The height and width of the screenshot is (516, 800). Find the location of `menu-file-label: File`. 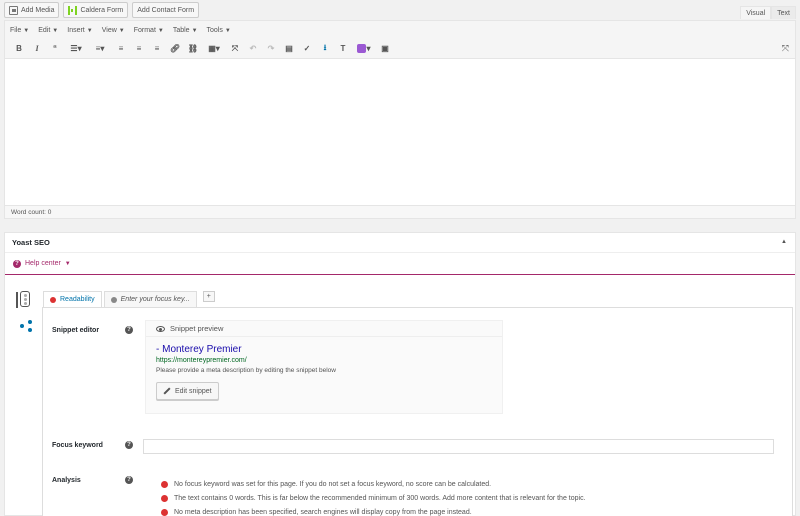

menu-file-label: File is located at coordinates (16, 30).